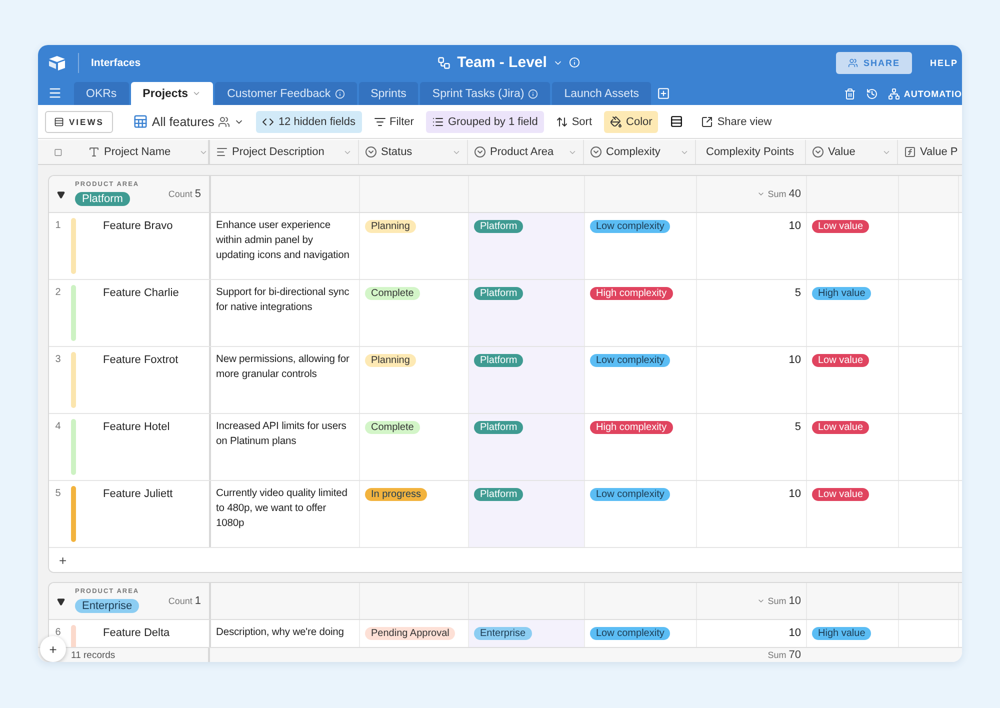  I want to click on logo-icon, so click(57, 62).